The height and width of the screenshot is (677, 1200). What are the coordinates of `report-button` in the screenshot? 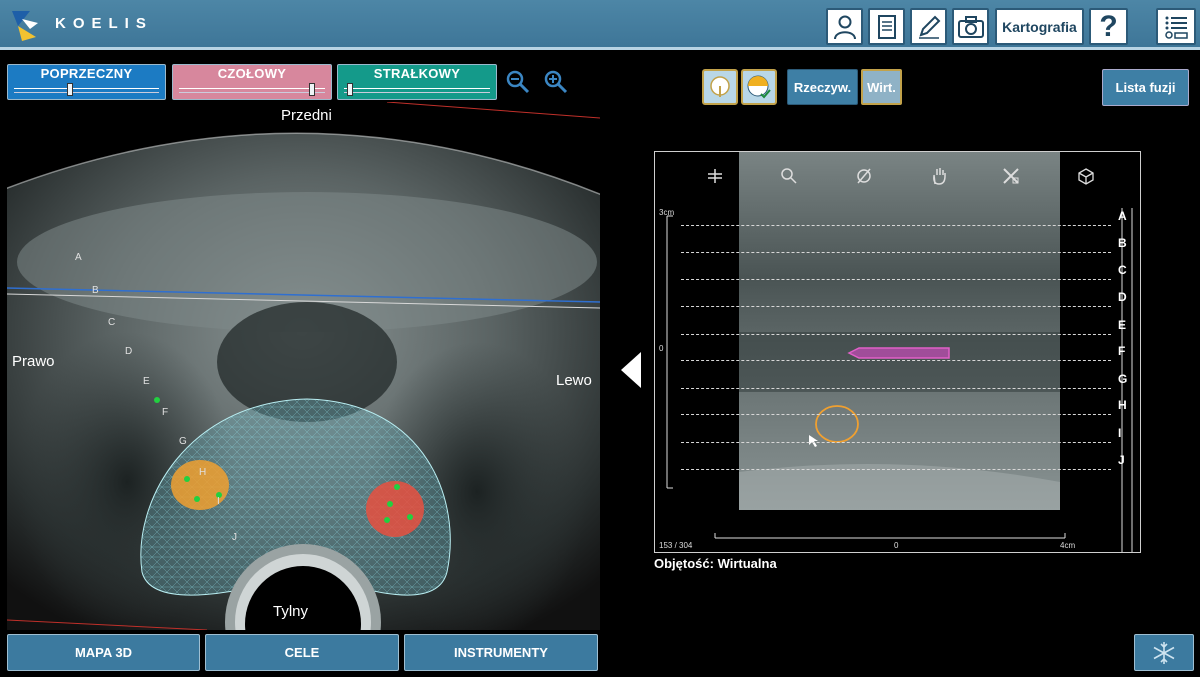 It's located at (886, 26).